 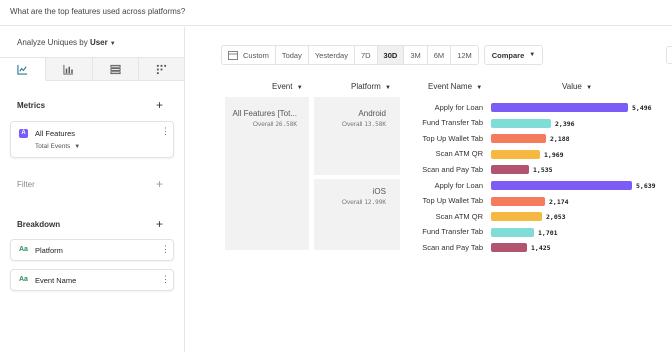 What do you see at coordinates (98, 42) in the screenshot?
I see `analyze-value: User` at bounding box center [98, 42].